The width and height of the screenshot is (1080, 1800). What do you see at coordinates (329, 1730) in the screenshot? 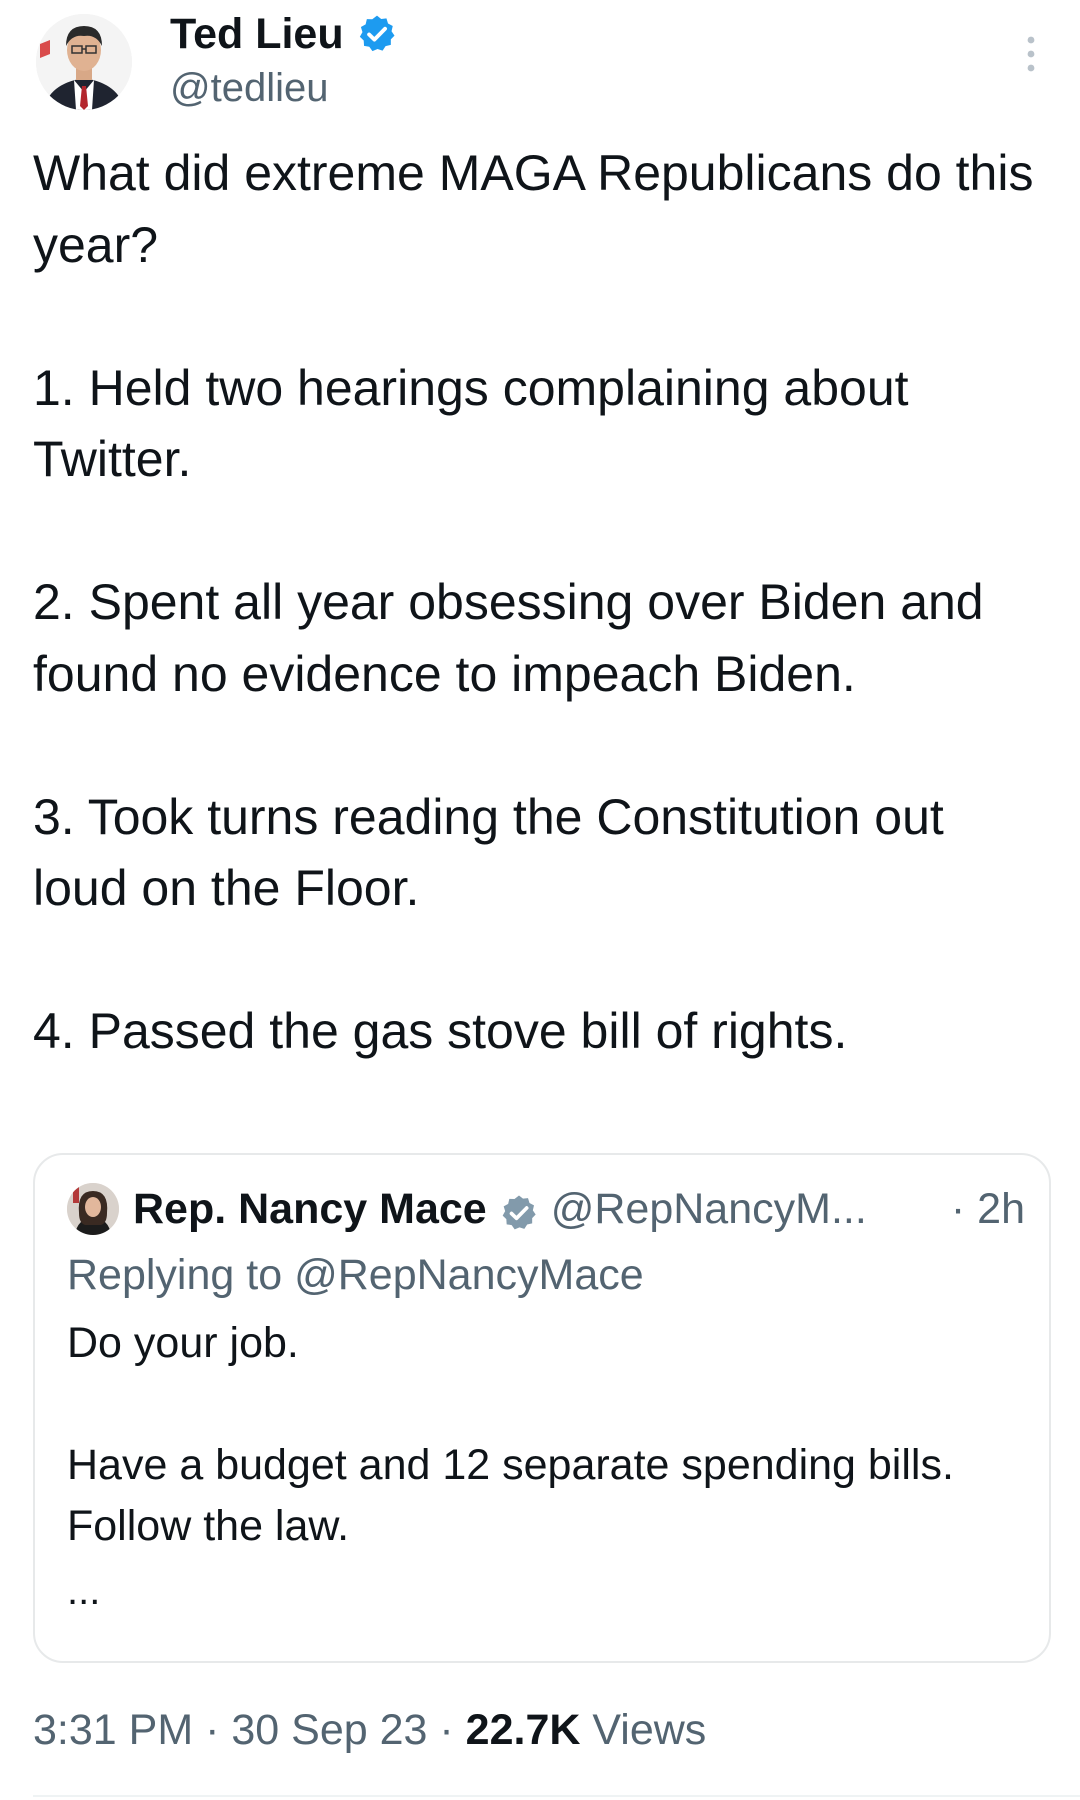
I see `tweet-date: 30 Sep 23` at bounding box center [329, 1730].